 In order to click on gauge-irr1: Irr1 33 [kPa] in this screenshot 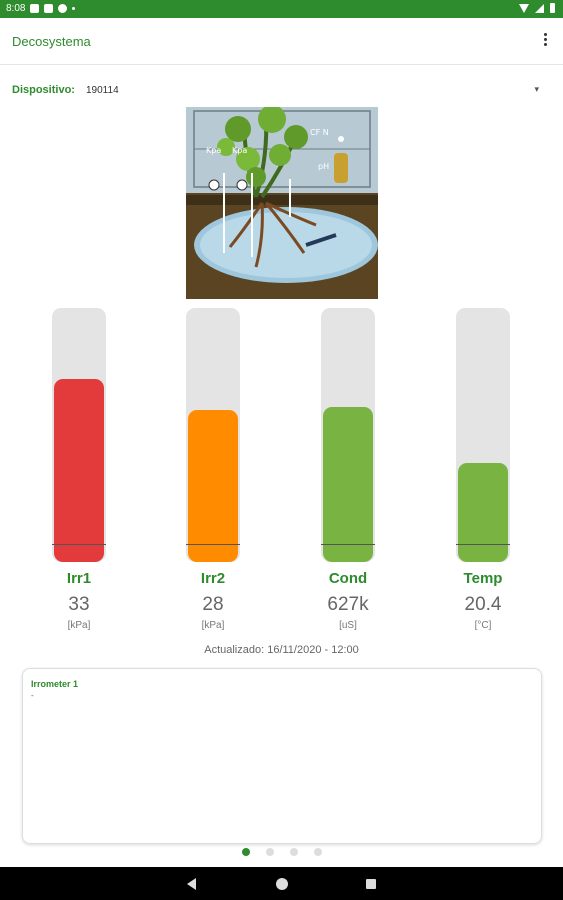, I will do `click(83, 478)`.